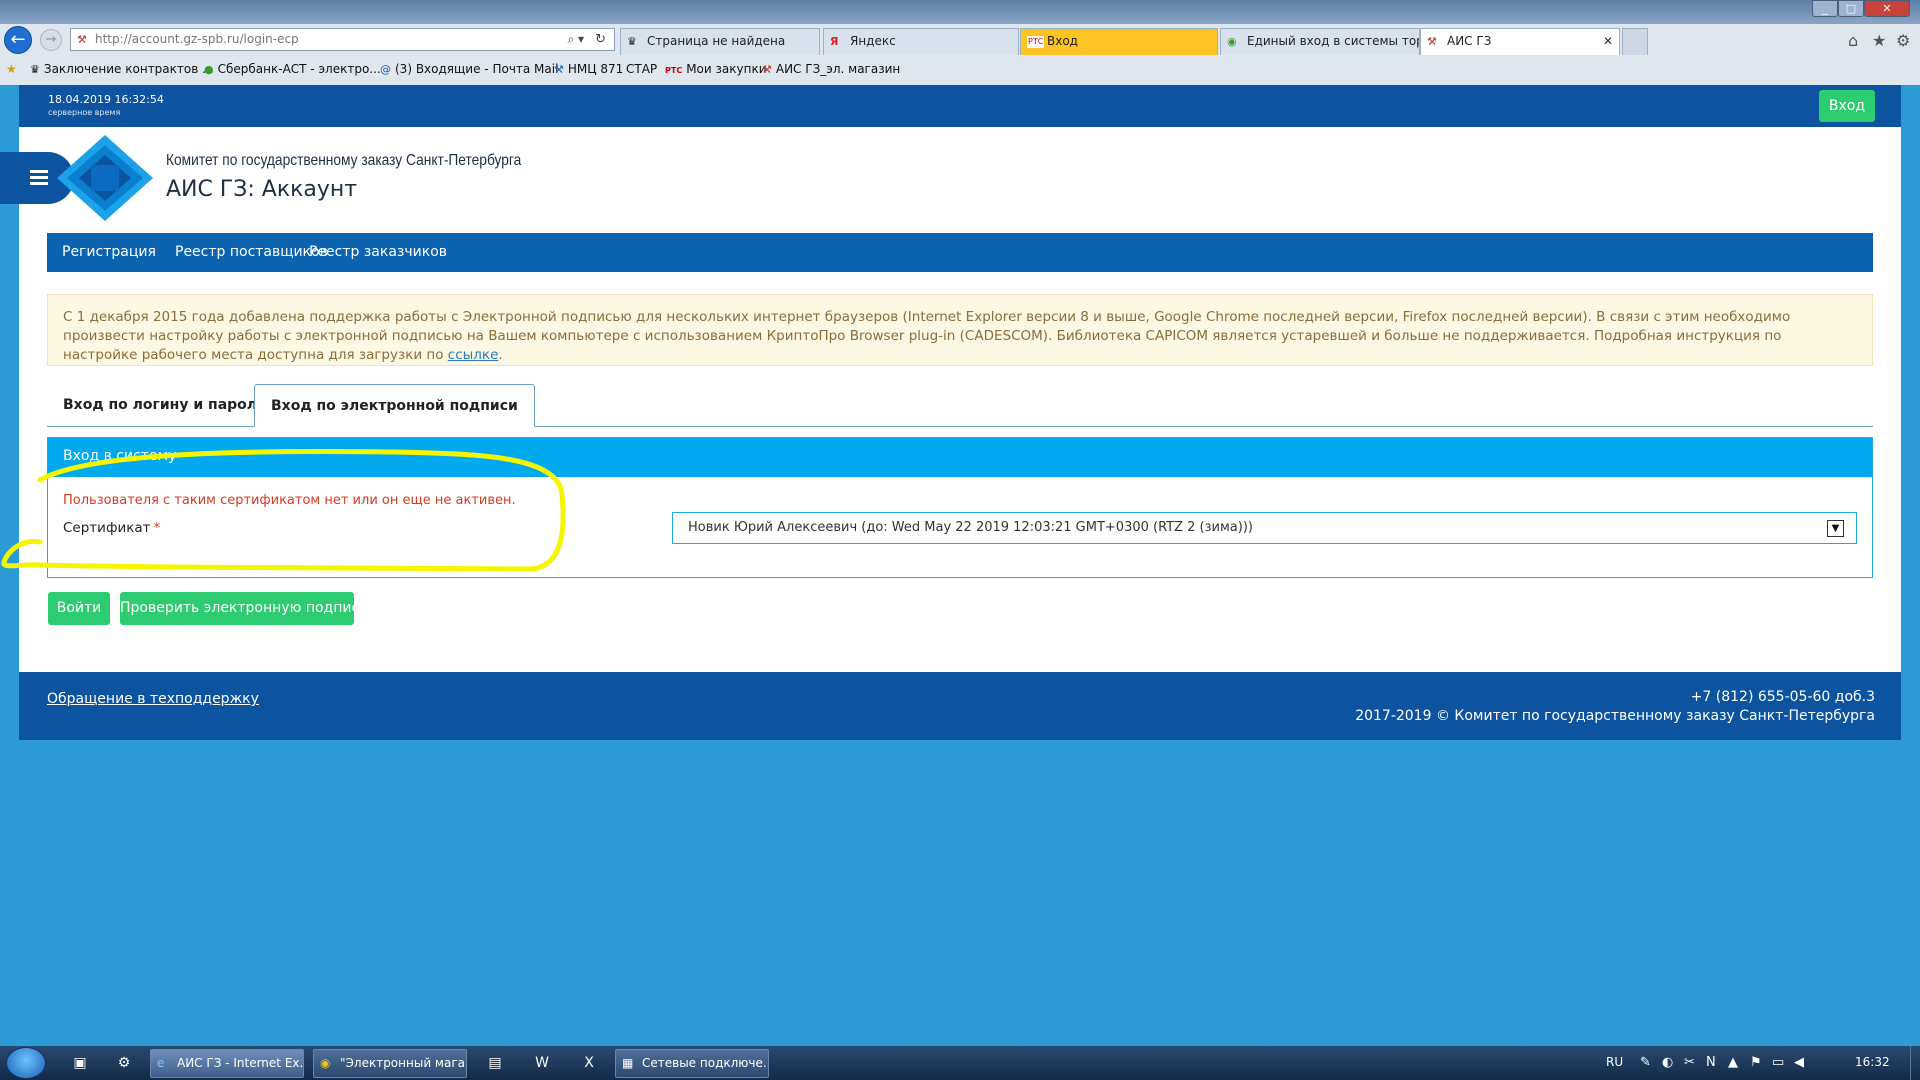 This screenshot has width=1920, height=1080. Describe the element at coordinates (109, 252) in the screenshot. I see `nav-registration: Регистрация` at that location.